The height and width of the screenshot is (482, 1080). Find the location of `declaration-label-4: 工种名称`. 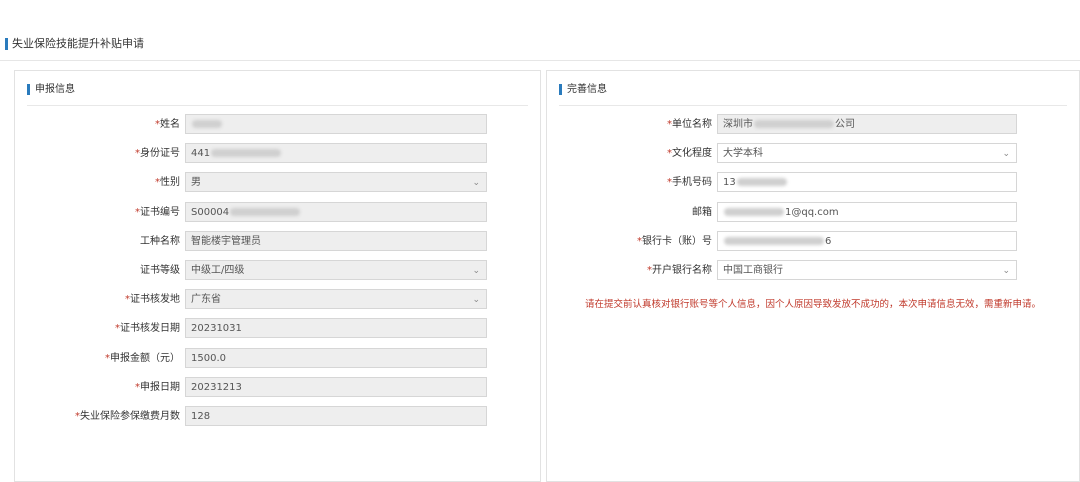

declaration-label-4: 工种名称 is located at coordinates (160, 242).